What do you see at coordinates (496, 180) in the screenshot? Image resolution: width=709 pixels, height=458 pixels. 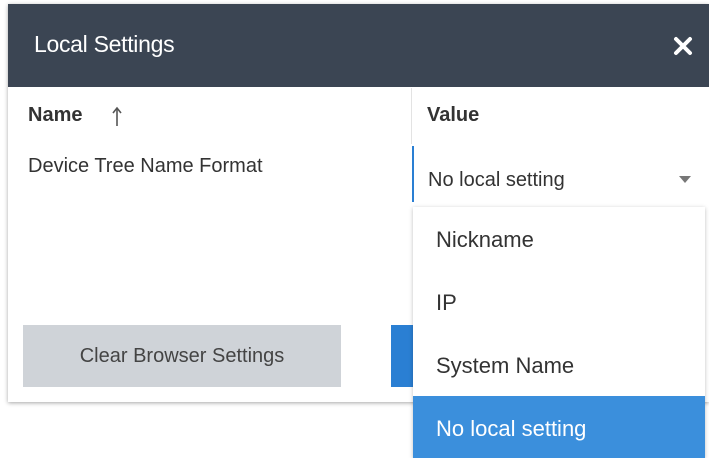 I see `select-current-value: No local setting` at bounding box center [496, 180].